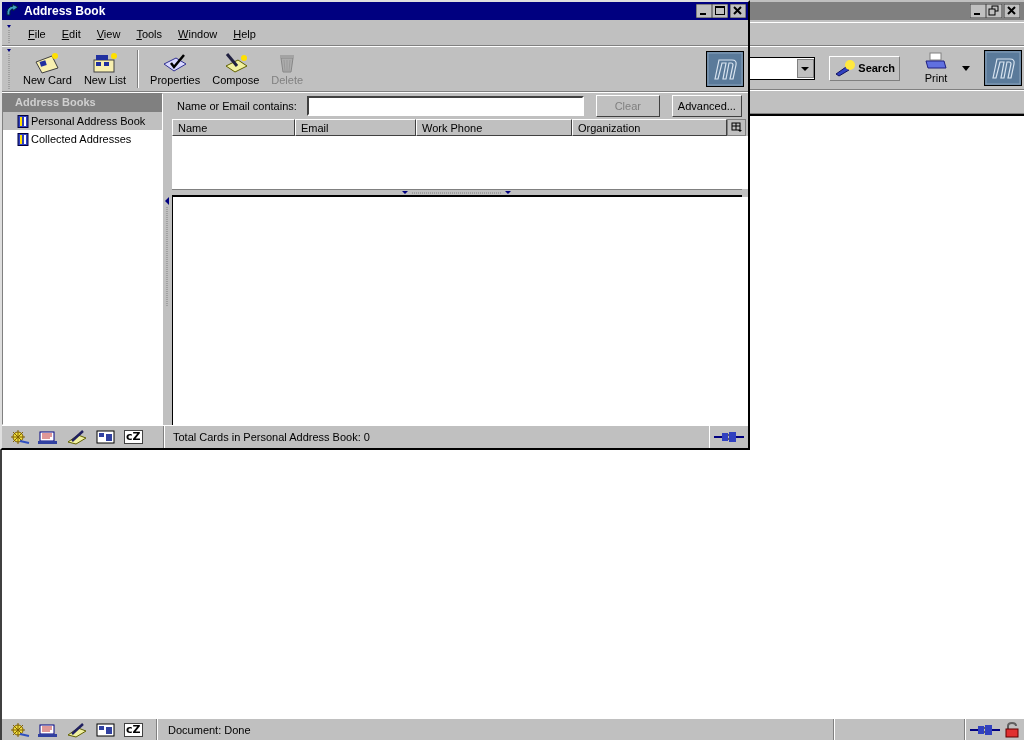 The height and width of the screenshot is (740, 1024). What do you see at coordinates (445, 106) in the screenshot?
I see `search-field` at bounding box center [445, 106].